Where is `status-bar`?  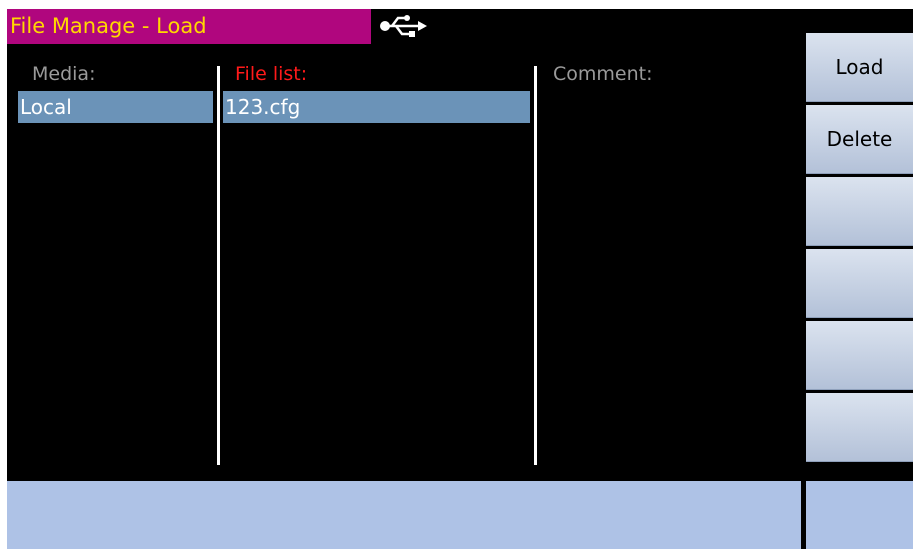 status-bar is located at coordinates (404, 515).